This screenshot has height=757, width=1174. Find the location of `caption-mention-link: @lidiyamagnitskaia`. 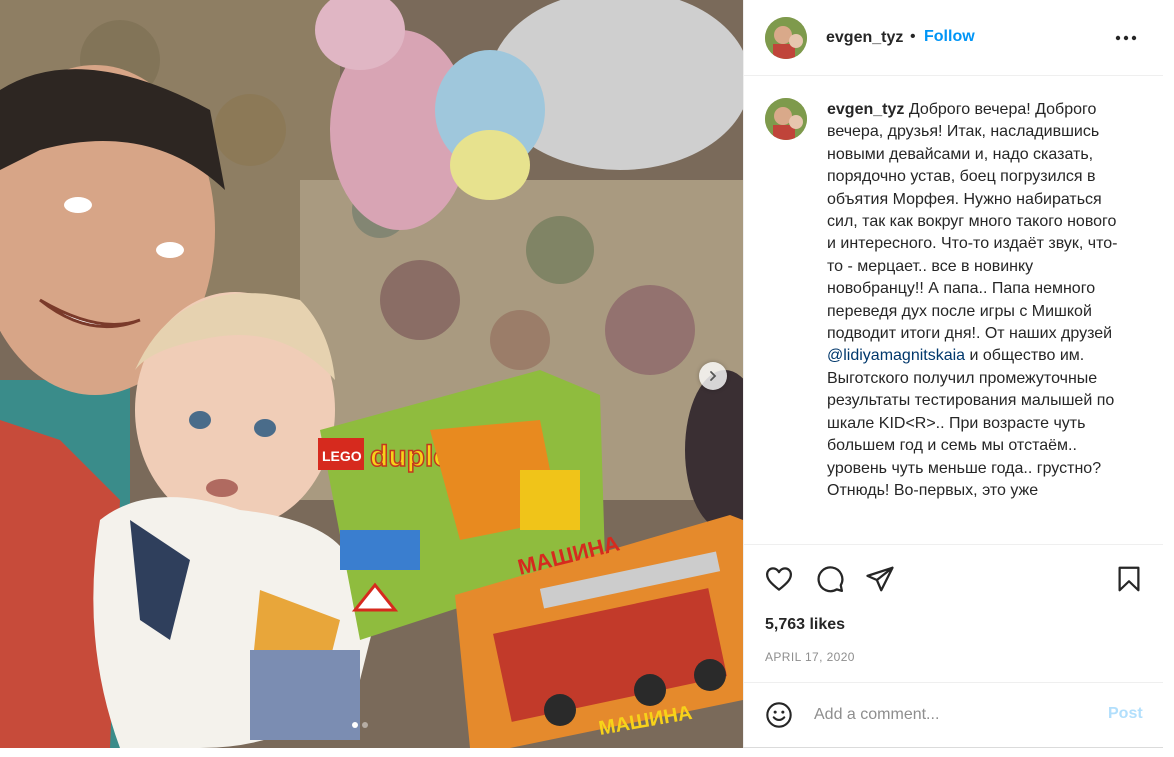

caption-mention-link: @lidiyamagnitskaia is located at coordinates (896, 355).